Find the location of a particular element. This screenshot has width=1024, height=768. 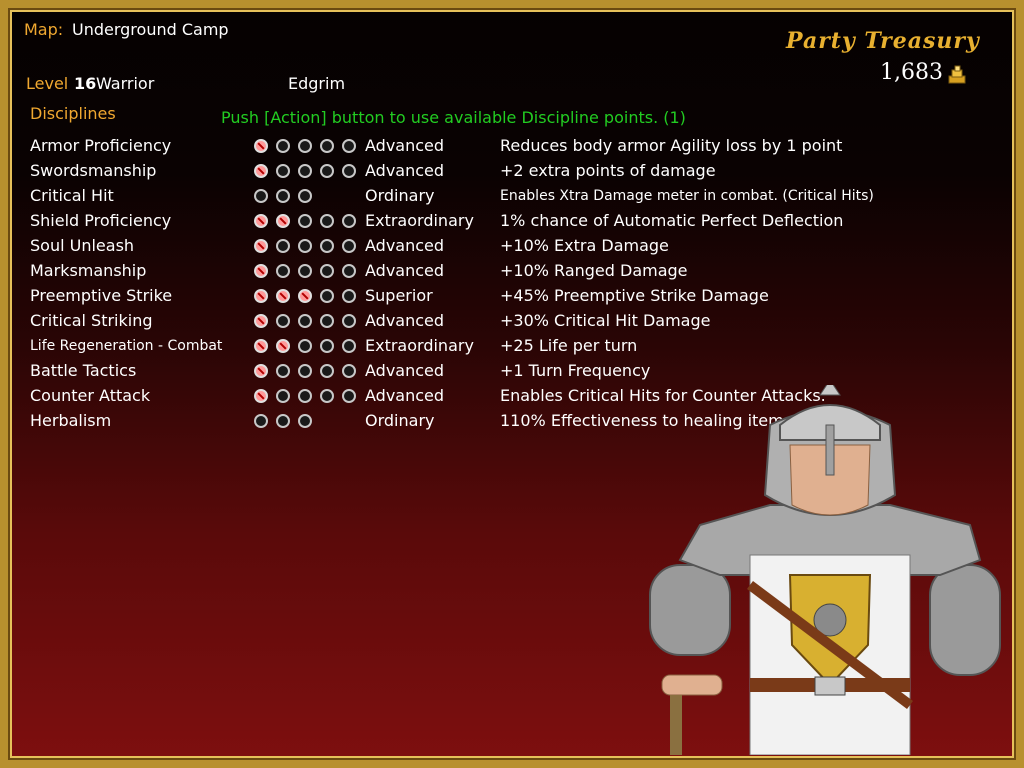

character-name: Edgrim is located at coordinates (317, 83).